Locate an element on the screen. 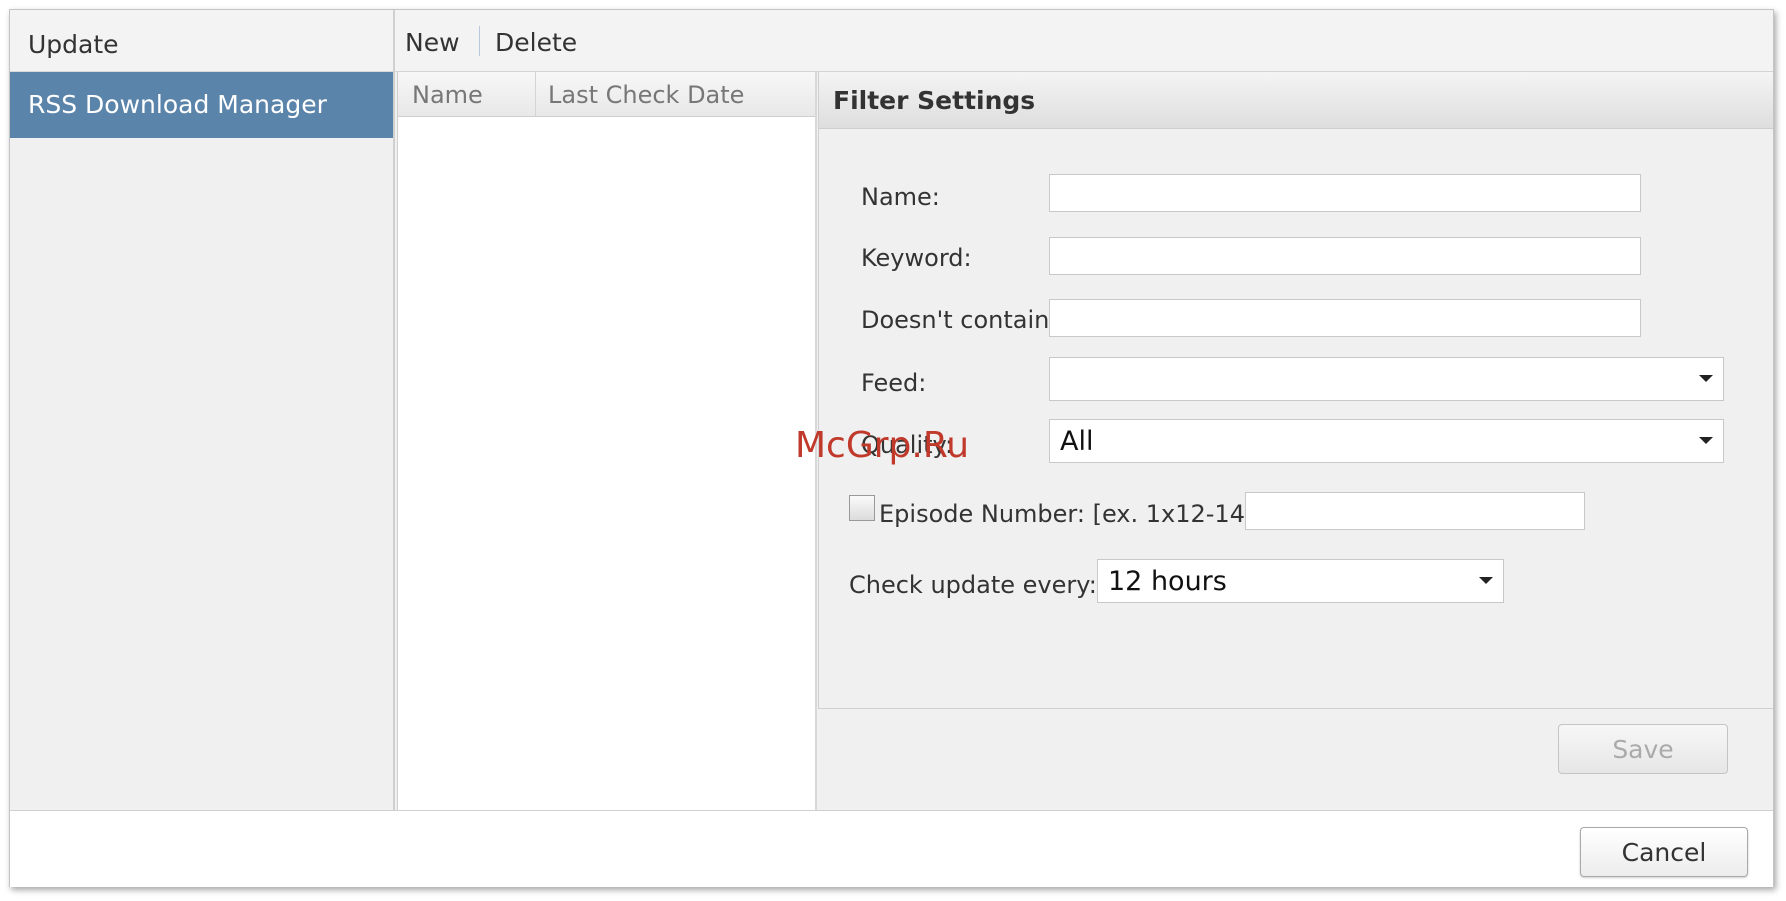  episode-number-input is located at coordinates (1415, 511).